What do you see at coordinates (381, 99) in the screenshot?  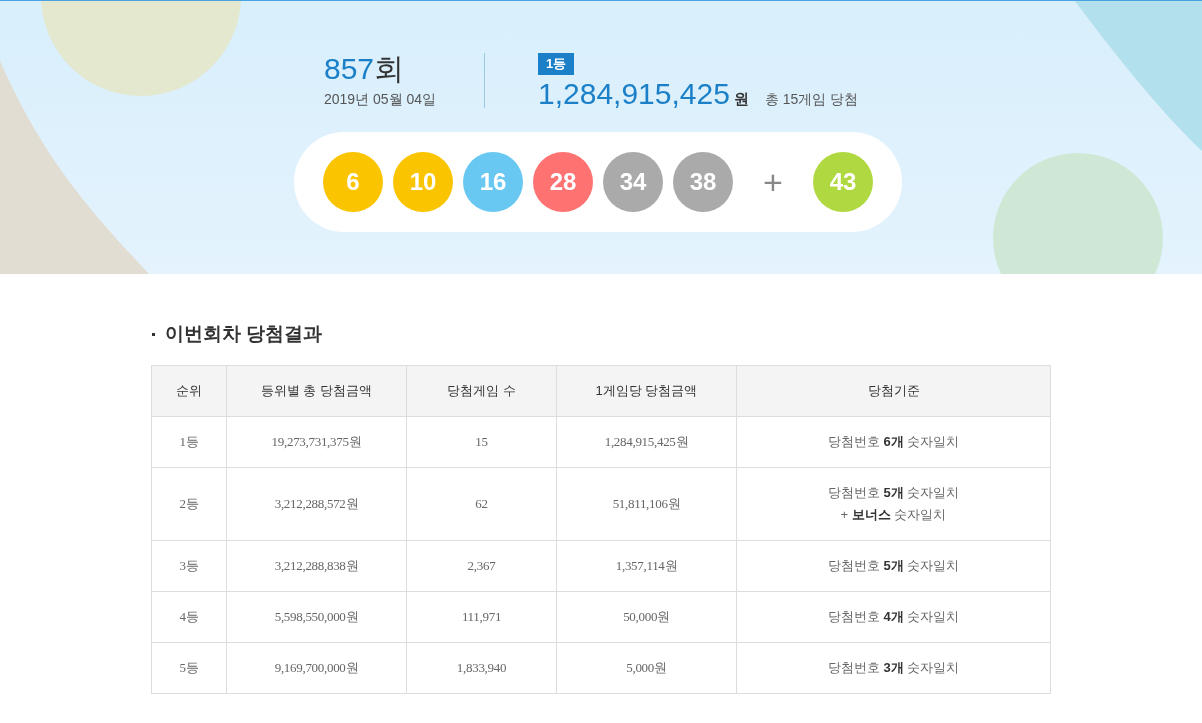 I see `draw-date: 2019년 05월 04일` at bounding box center [381, 99].